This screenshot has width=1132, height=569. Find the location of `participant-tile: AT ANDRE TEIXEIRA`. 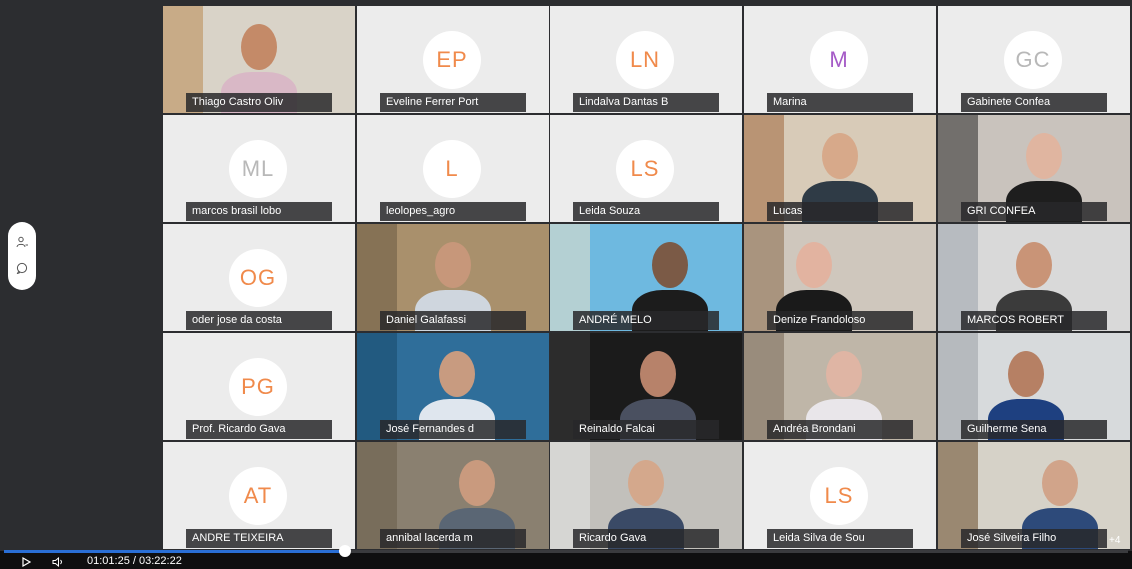

participant-tile: AT ANDRE TEIXEIRA is located at coordinates (259, 495).